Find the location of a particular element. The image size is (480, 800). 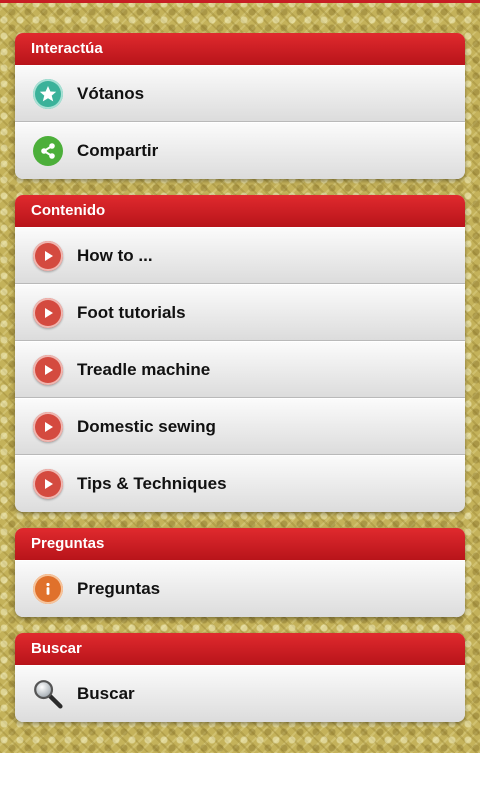

section-preguntas: Preguntas Preguntas is located at coordinates (240, 572).